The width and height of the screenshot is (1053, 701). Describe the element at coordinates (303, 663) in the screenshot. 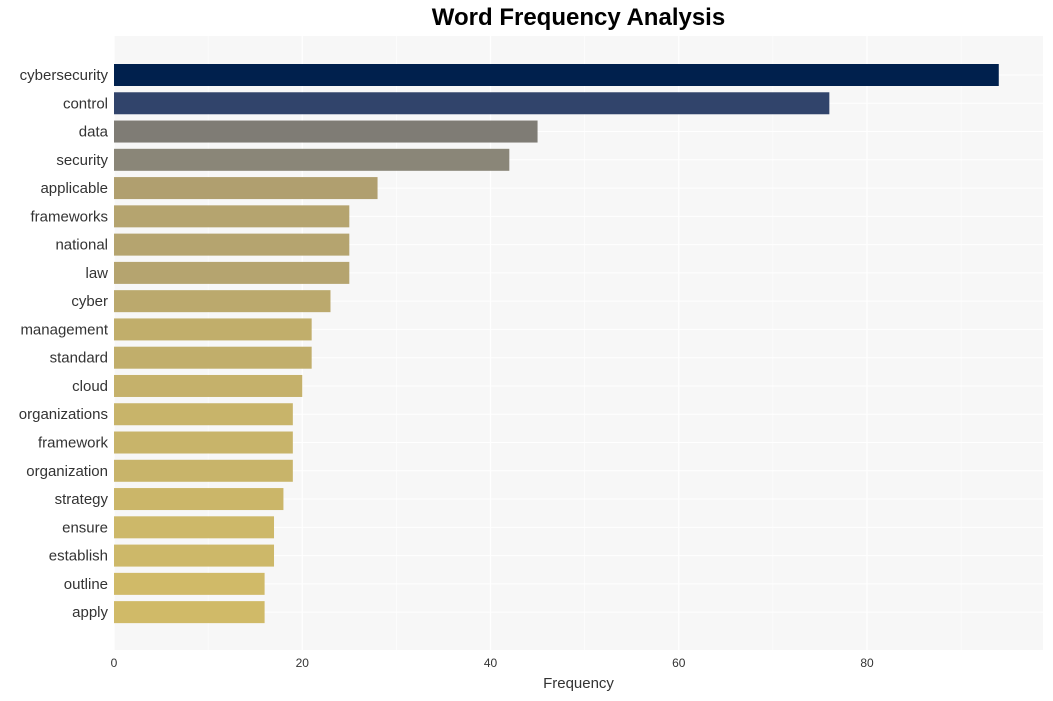

I see `x-tick-label: 20` at that location.